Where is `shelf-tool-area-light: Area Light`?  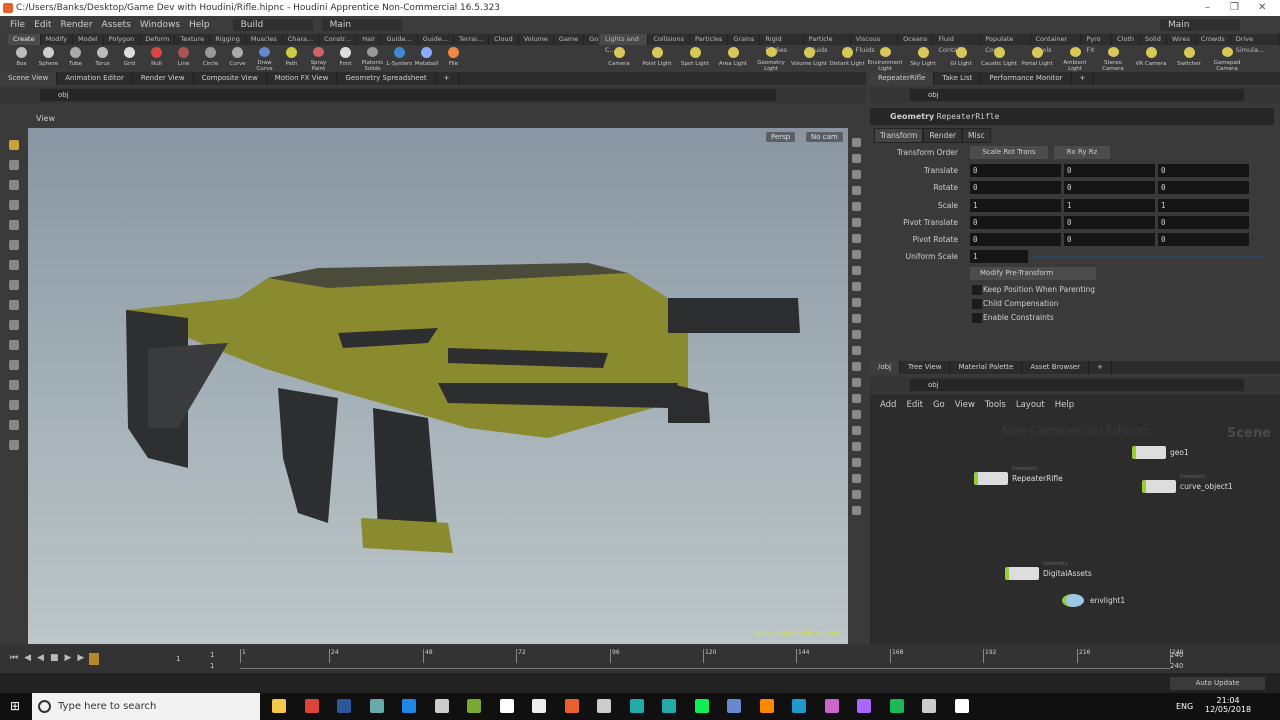
shelf-tool-area-light: Area Light is located at coordinates (733, 58).